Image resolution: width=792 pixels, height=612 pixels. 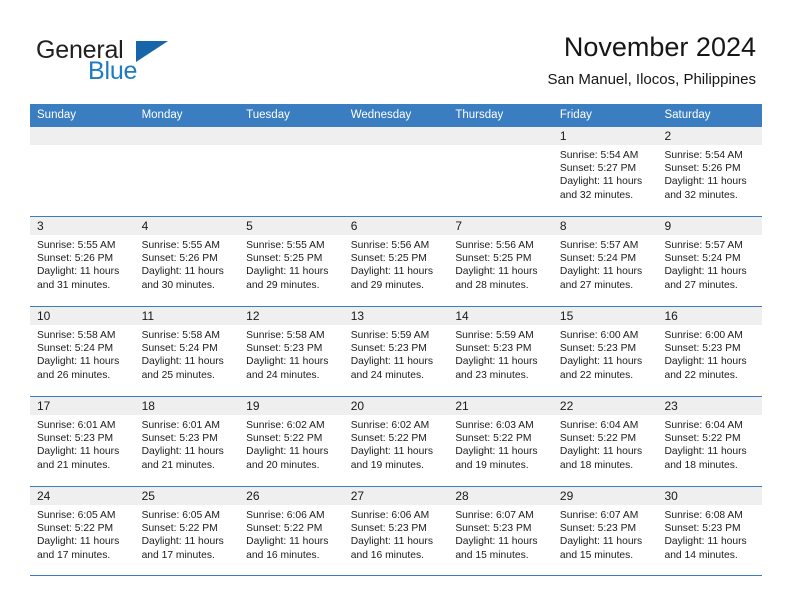 What do you see at coordinates (710, 406) in the screenshot?
I see `day-number-band: 23` at bounding box center [710, 406].